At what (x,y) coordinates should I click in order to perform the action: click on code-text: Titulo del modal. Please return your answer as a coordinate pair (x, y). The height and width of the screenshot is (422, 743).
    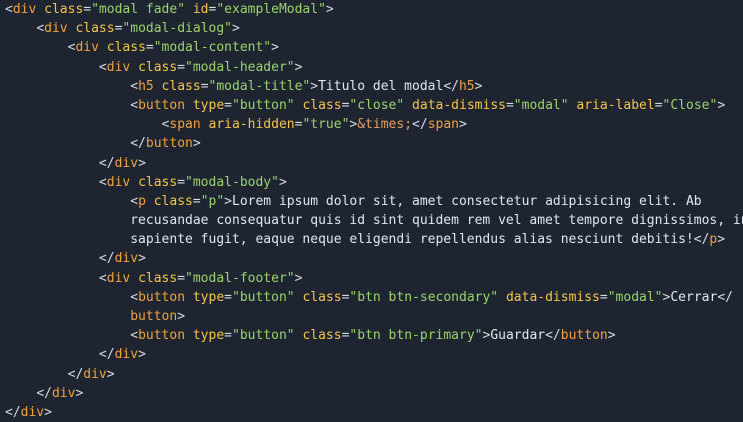
    Looking at the image, I should click on (381, 86).